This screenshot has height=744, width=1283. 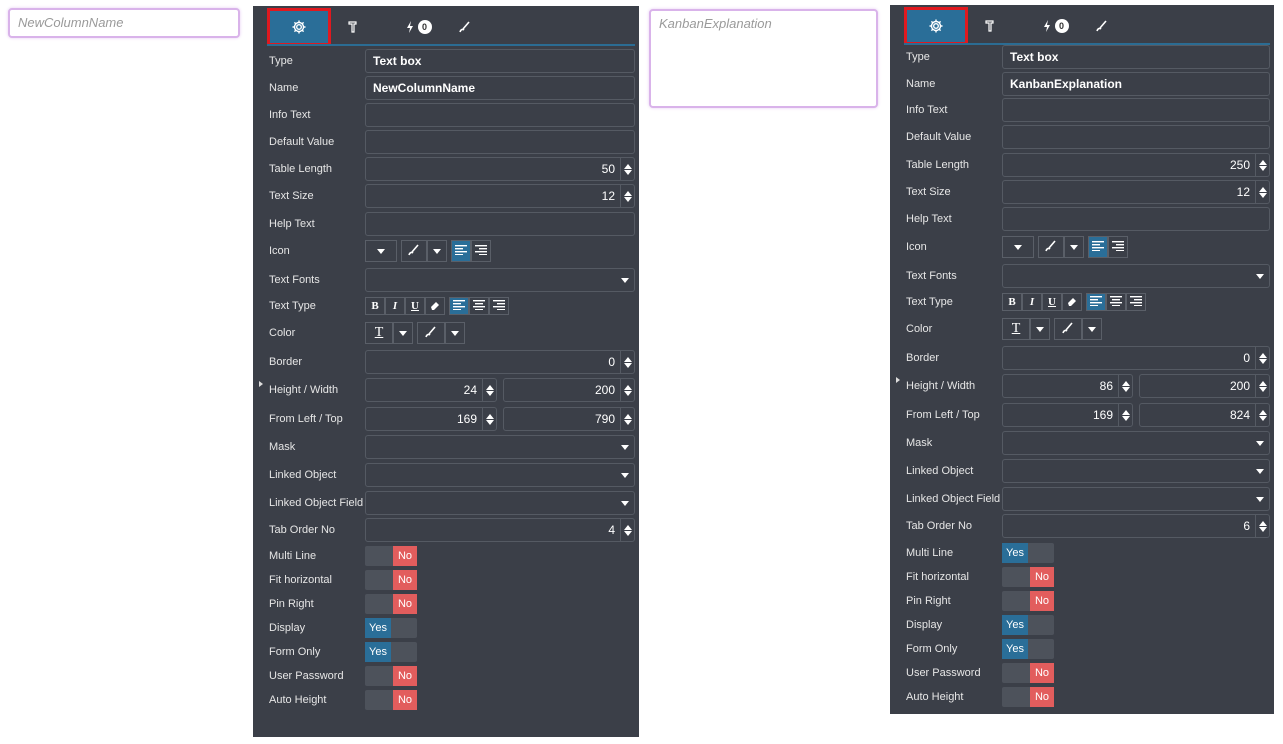 I want to click on tab-order-stepper: 6, so click(x=1136, y=526).